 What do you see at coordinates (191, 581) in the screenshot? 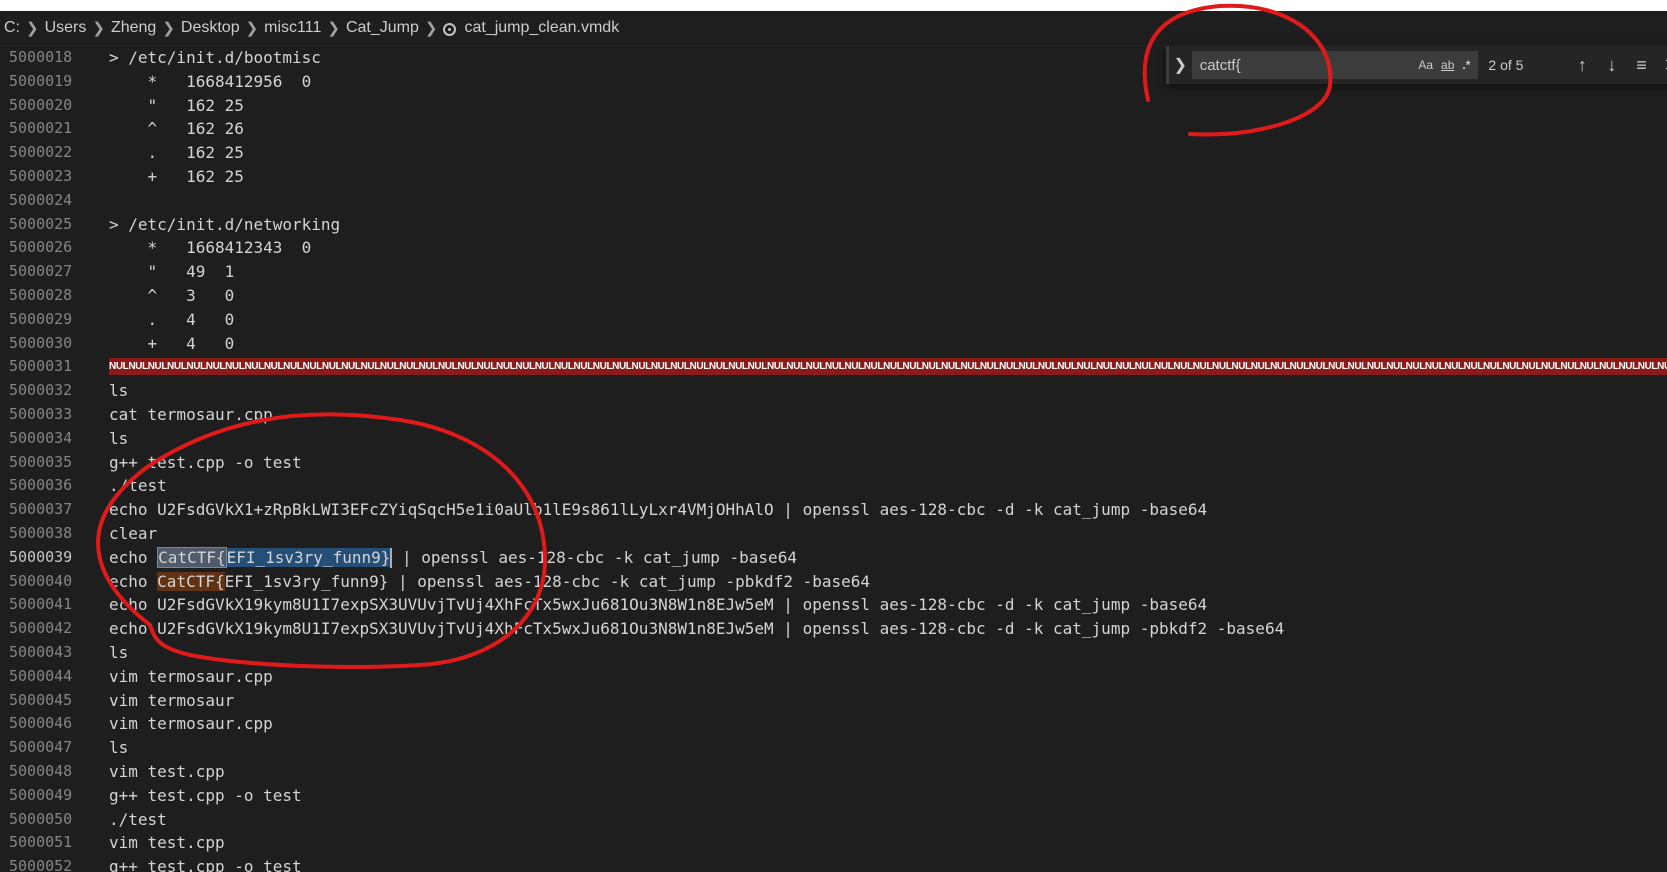
I see `search-match: CatCTF{` at bounding box center [191, 581].